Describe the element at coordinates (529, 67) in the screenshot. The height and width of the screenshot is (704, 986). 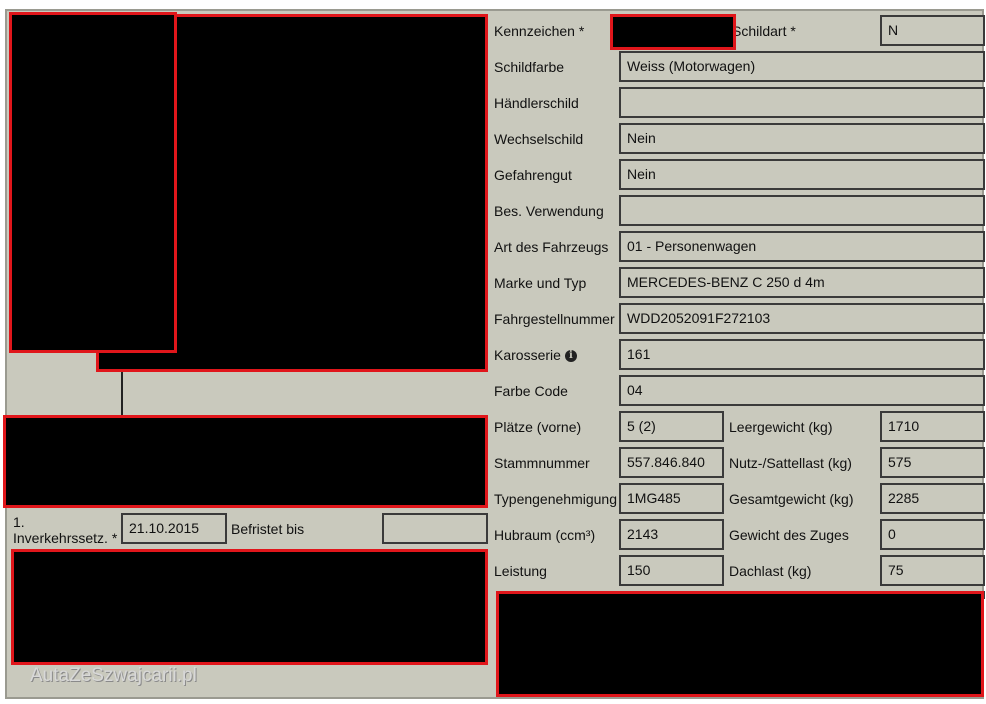
I see `schildfarbe-label: Schildfarbe` at that location.